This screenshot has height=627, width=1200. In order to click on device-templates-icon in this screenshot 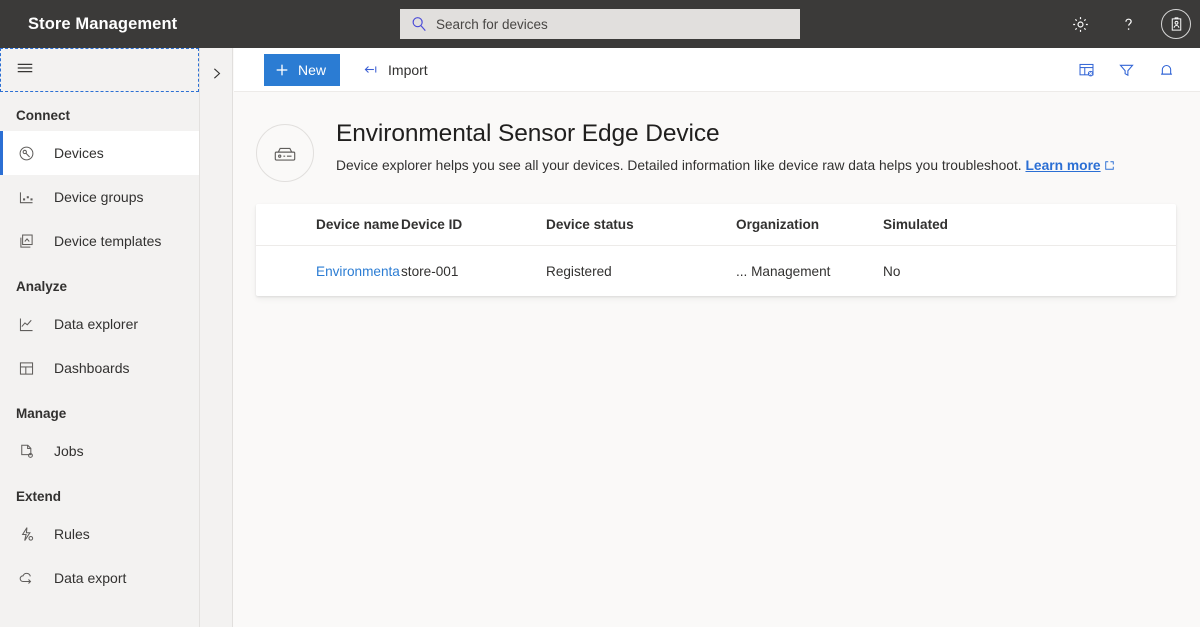, I will do `click(26, 241)`.